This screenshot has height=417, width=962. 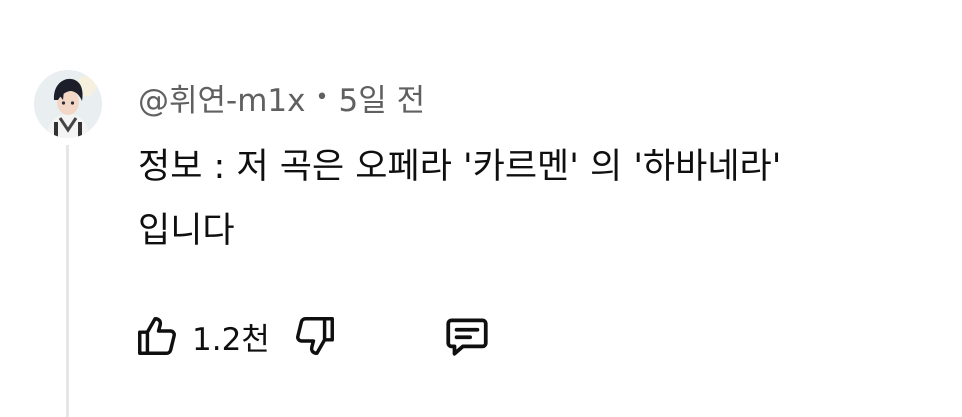 I want to click on comment-actions: 1.2천, so click(x=313, y=336).